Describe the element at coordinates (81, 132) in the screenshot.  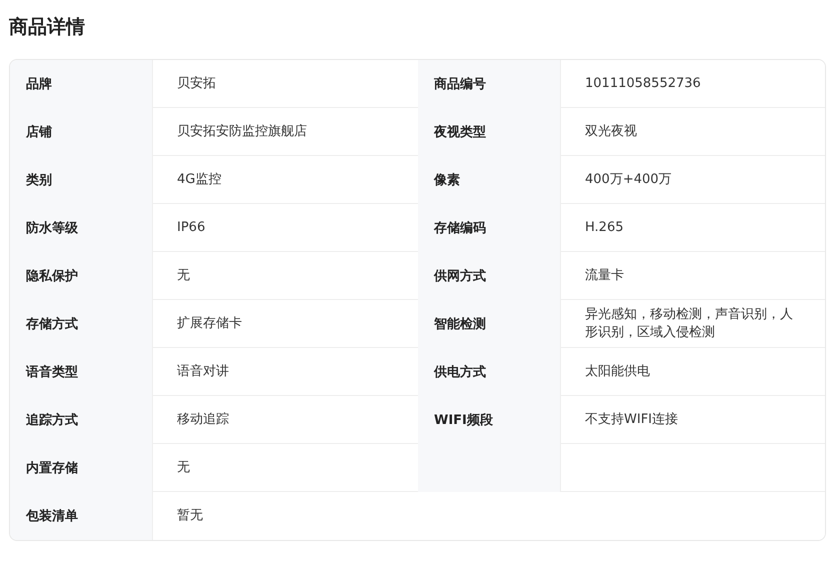
I see `spec-label: 店铺` at that location.